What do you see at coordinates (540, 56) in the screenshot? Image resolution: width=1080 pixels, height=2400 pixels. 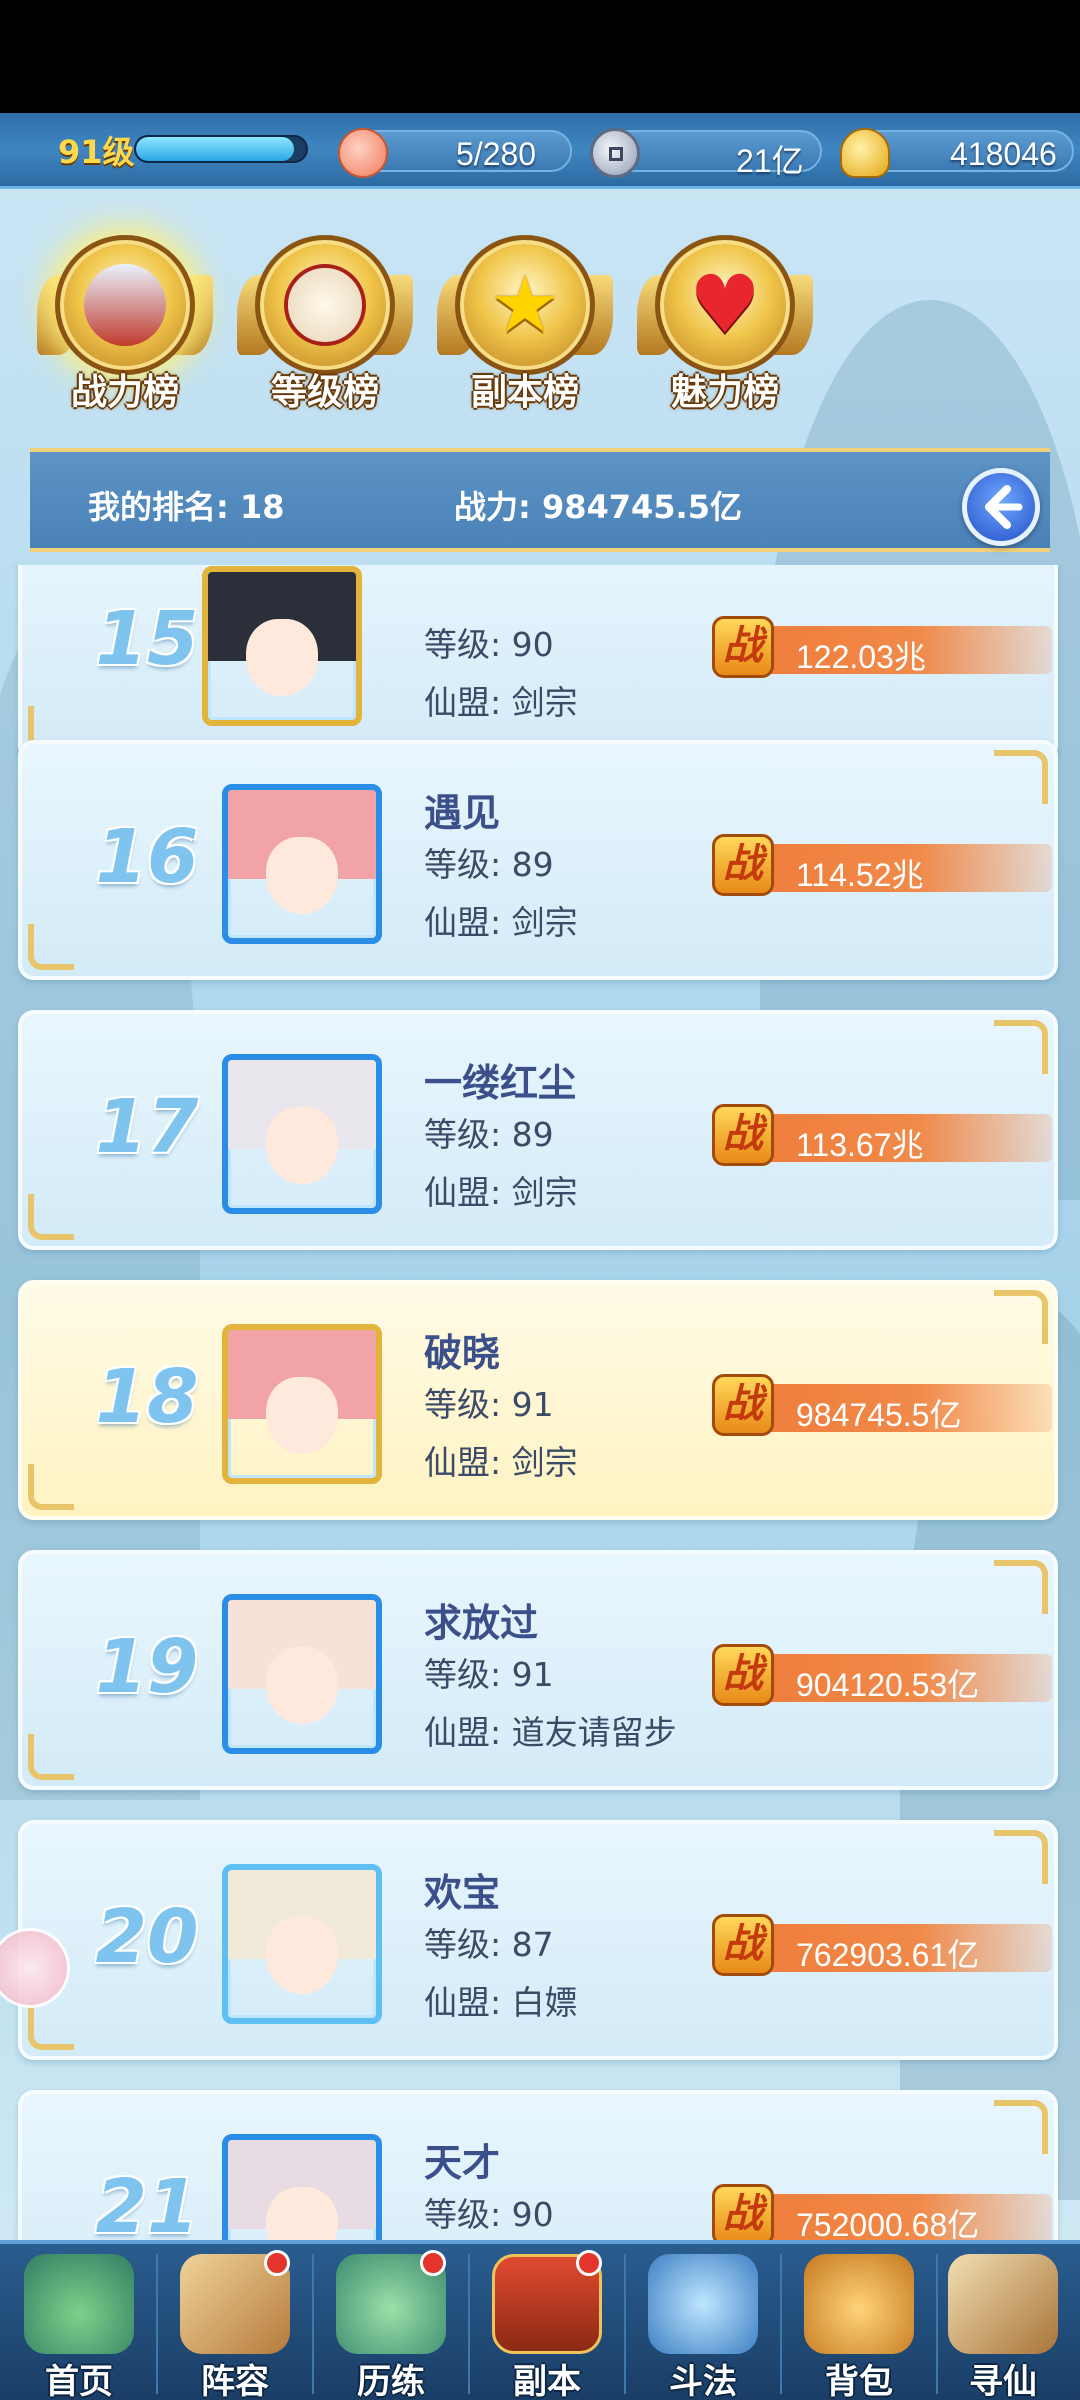 I see `status-bar` at bounding box center [540, 56].